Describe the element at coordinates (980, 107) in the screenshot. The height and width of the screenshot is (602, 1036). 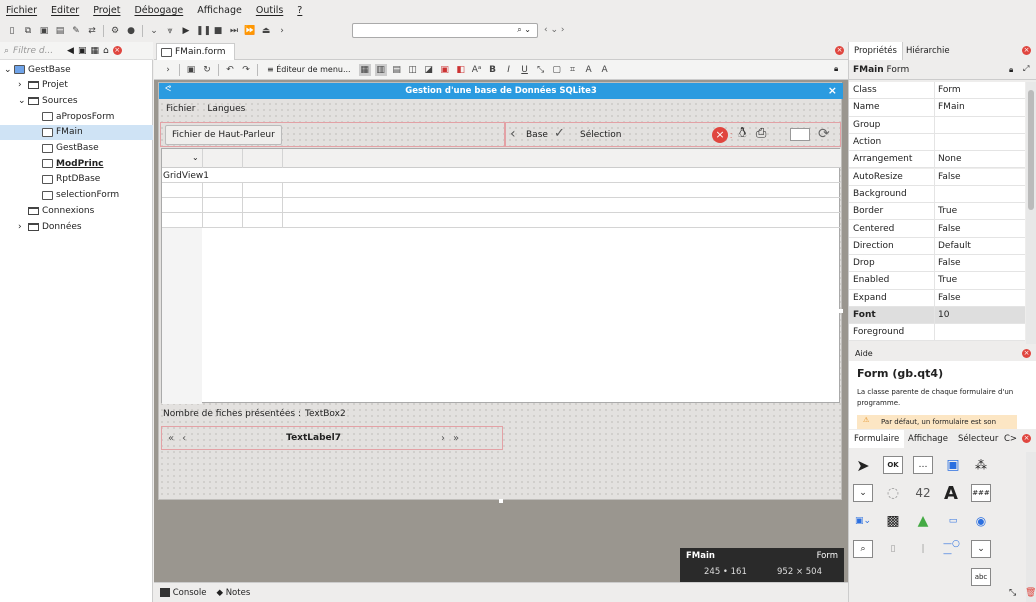
I see `property-value: FMain` at that location.